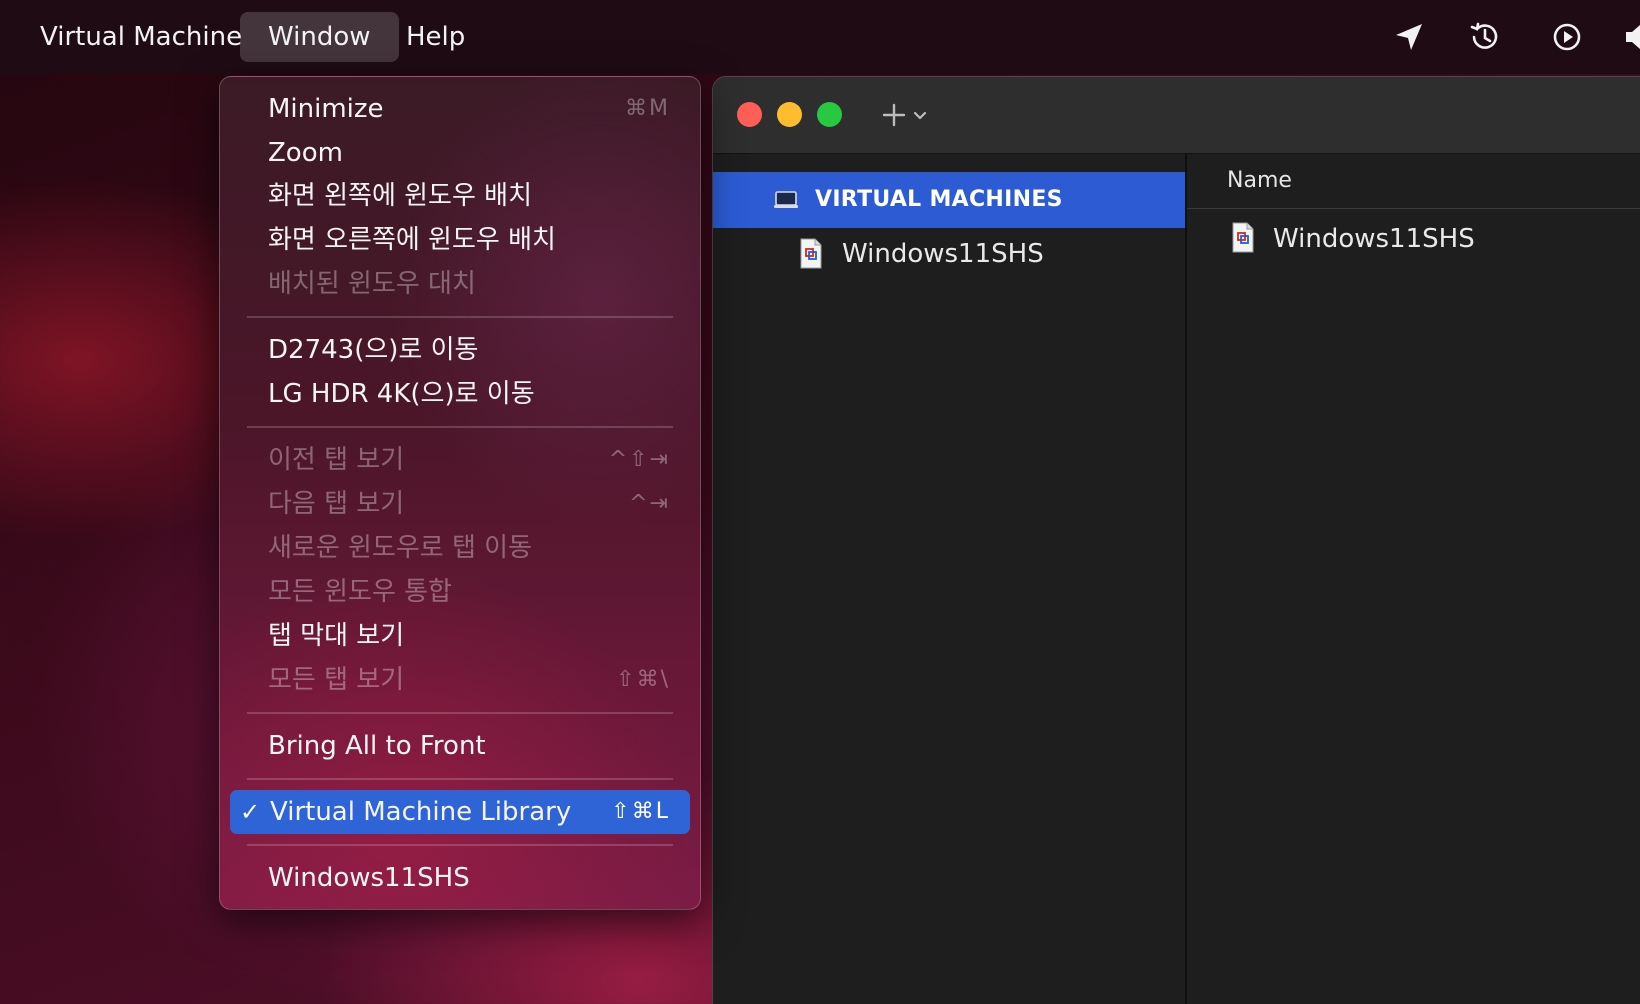  What do you see at coordinates (749, 114) in the screenshot?
I see `close-button` at bounding box center [749, 114].